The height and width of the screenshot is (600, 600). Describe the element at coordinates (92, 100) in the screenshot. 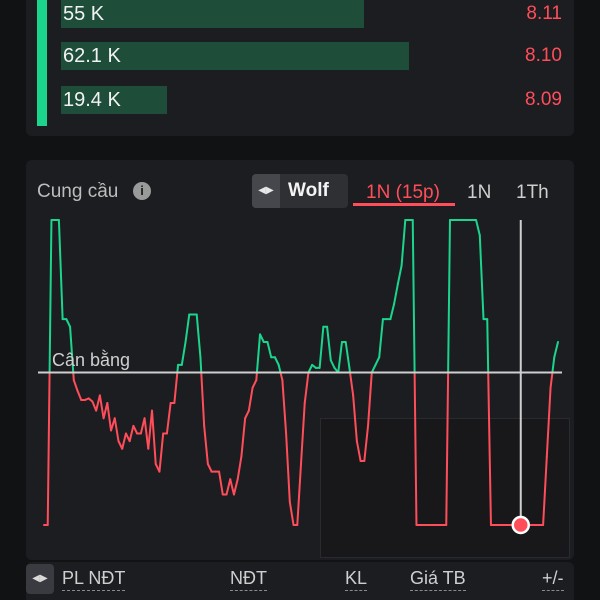

I see `order-volume: 19.4 K` at that location.